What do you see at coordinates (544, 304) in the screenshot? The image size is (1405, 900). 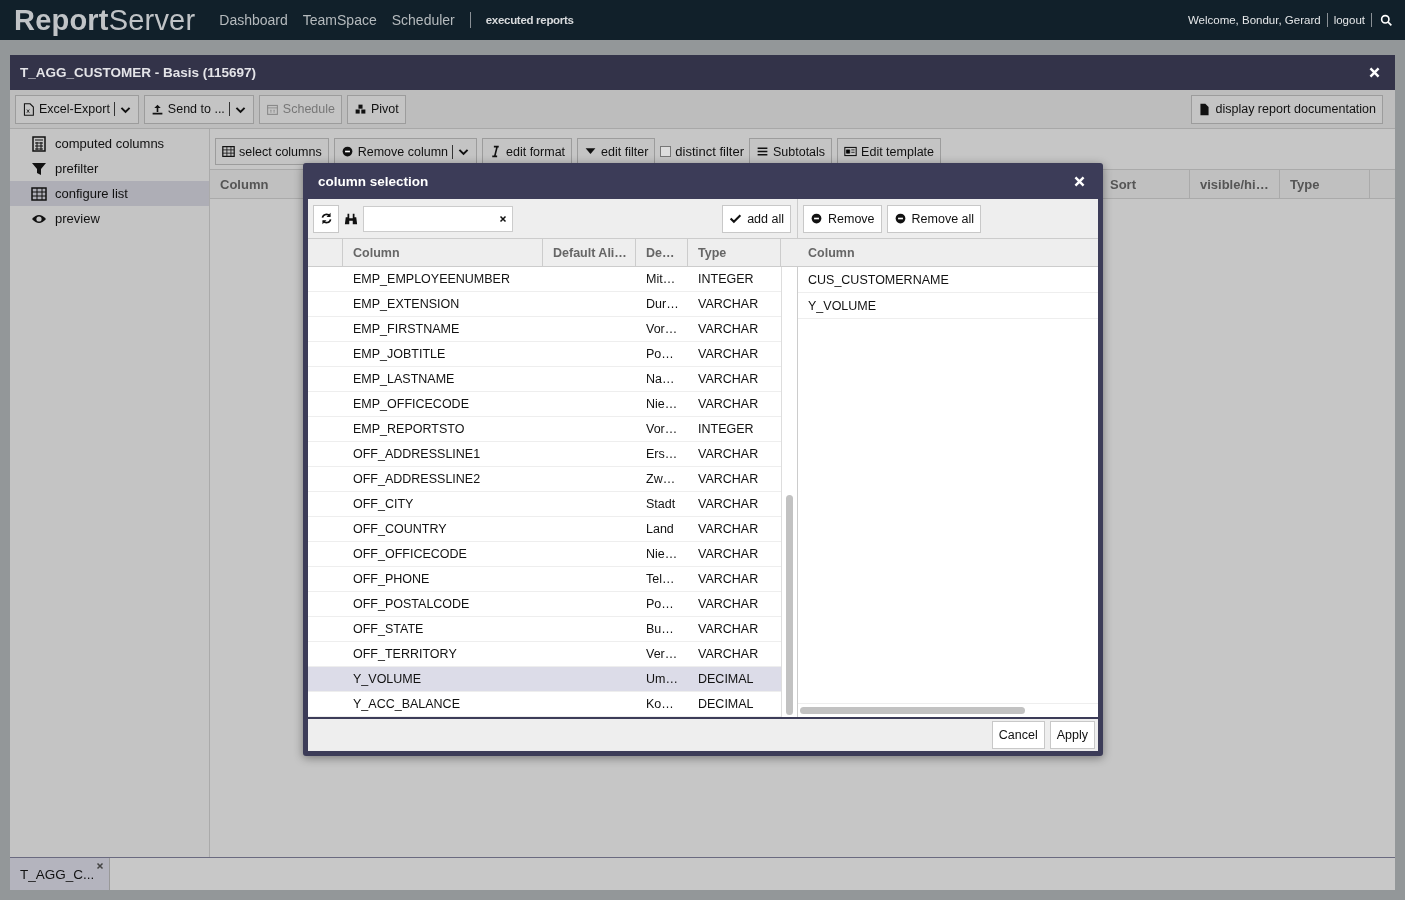 I see `table-row: EMP_EXTENSION Dur… VARCHAR` at bounding box center [544, 304].